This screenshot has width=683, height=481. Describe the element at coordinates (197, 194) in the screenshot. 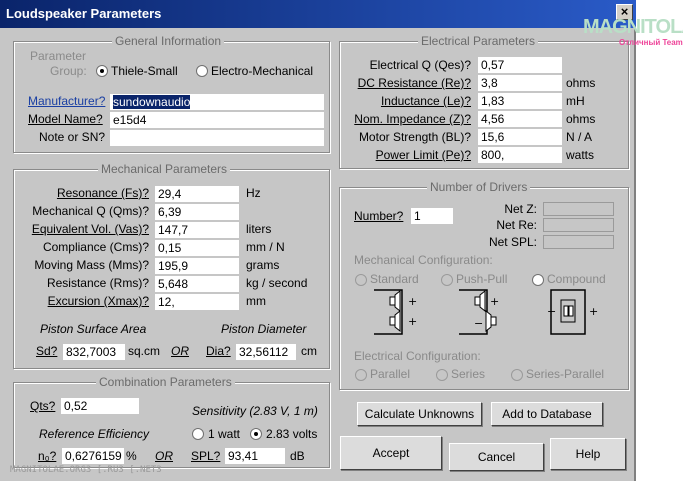

I see `resonance-field: 29,4` at that location.